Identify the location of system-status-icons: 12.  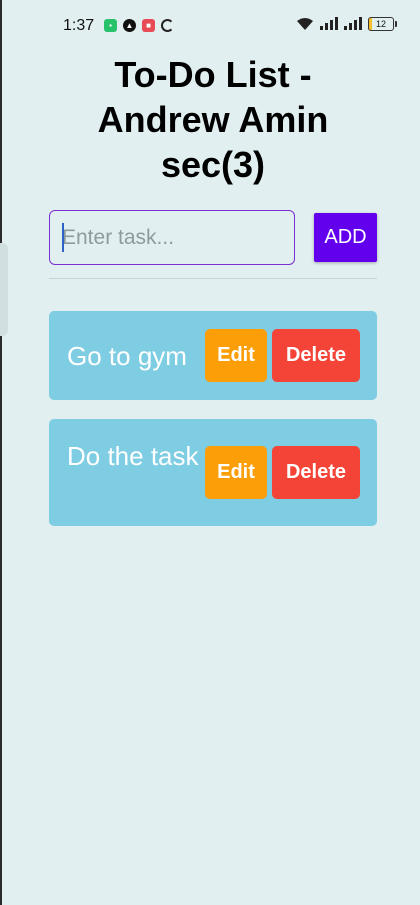
(346, 24).